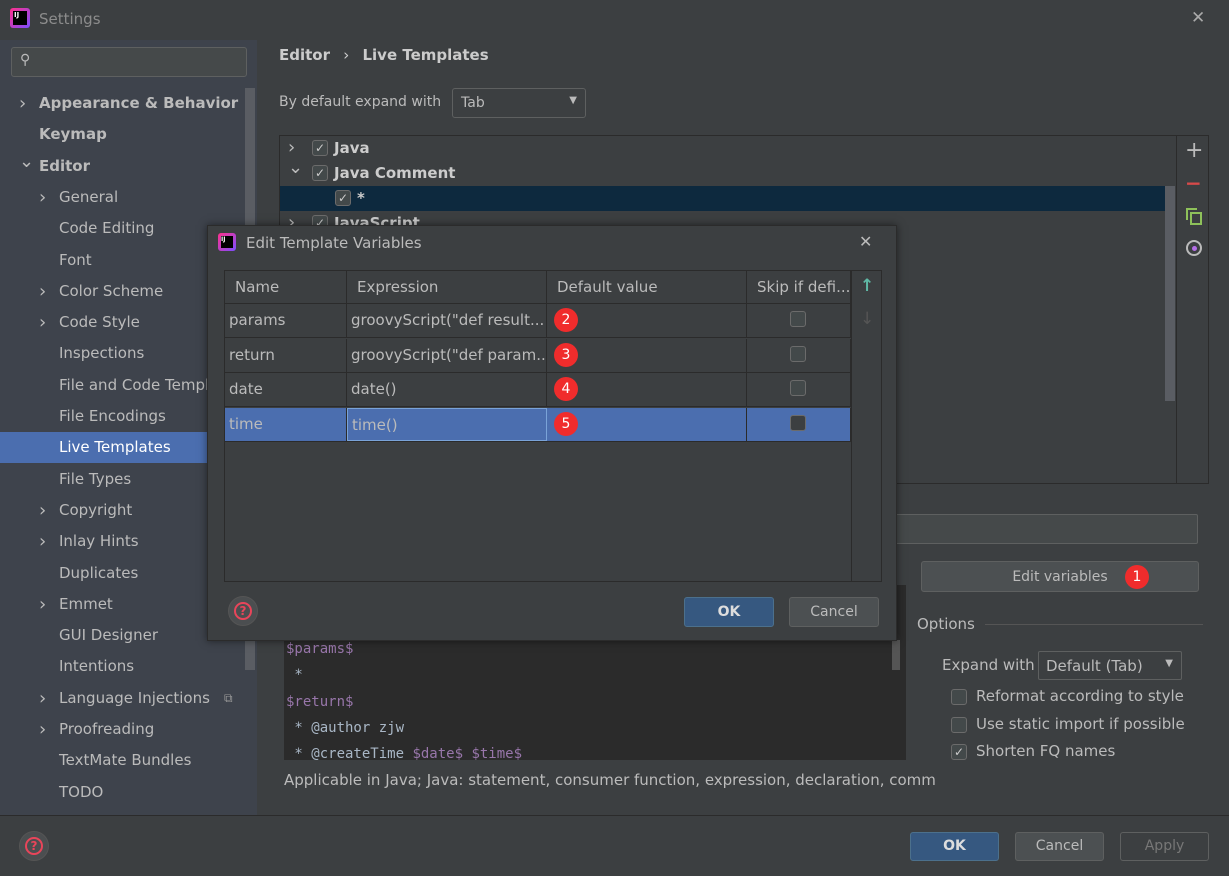 This screenshot has width=1229, height=876. I want to click on template-variable: $params$, so click(320, 649).